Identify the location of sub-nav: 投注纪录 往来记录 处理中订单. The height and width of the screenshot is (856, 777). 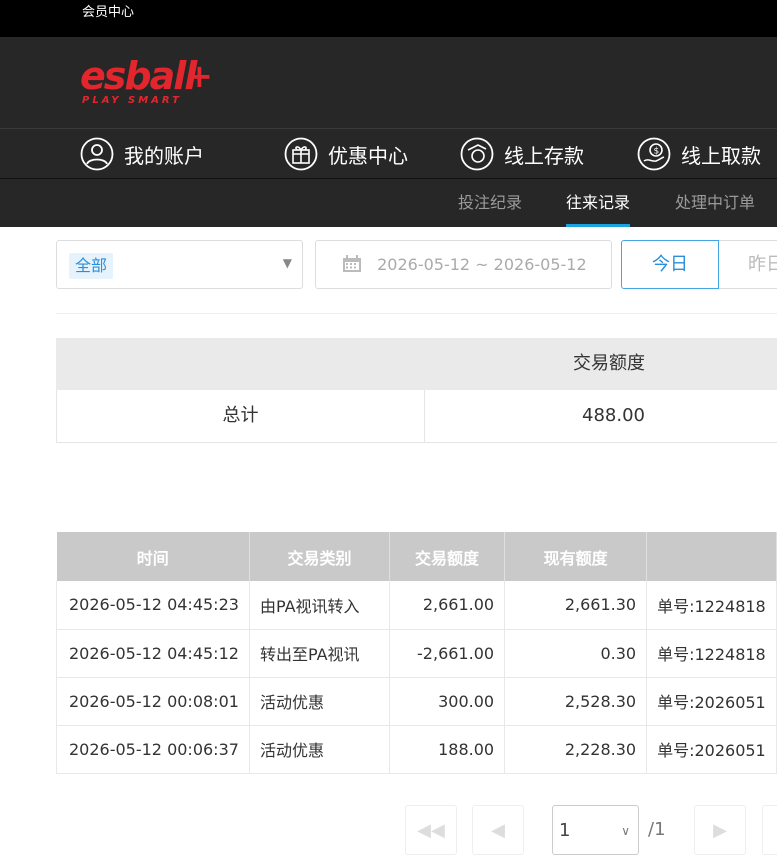
(388, 203).